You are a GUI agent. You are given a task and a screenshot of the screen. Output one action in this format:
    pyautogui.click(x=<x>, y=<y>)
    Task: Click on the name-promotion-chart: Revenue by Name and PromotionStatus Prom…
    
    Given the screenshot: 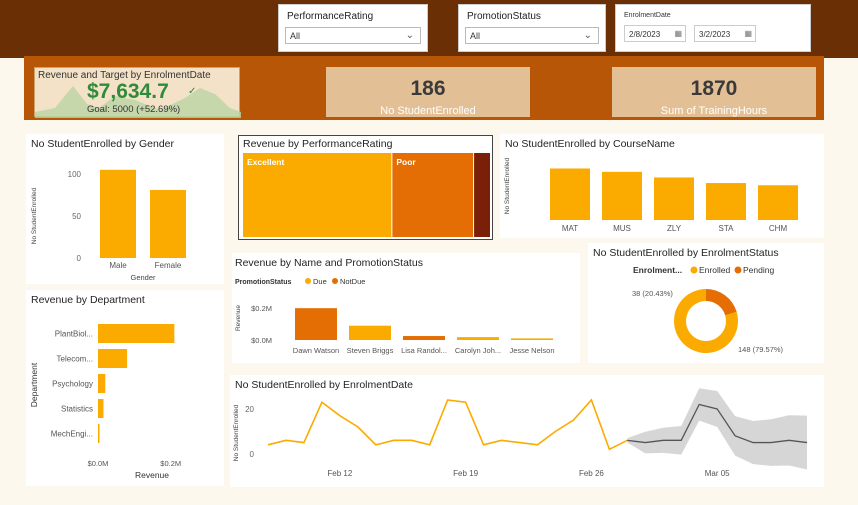 What is the action you would take?
    pyautogui.click(x=406, y=308)
    